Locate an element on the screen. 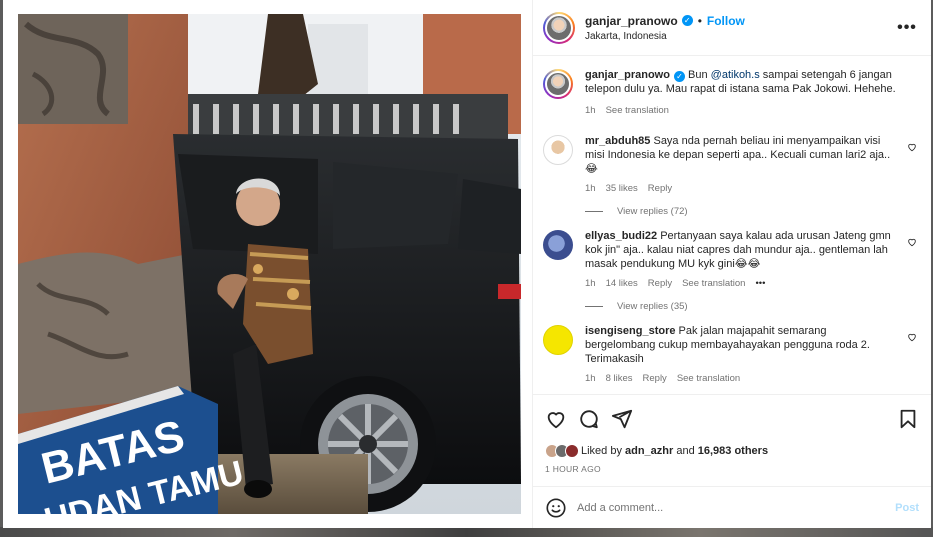 Image resolution: width=933 pixels, height=537 pixels. caption-mention: @atikoh.s is located at coordinates (735, 75).